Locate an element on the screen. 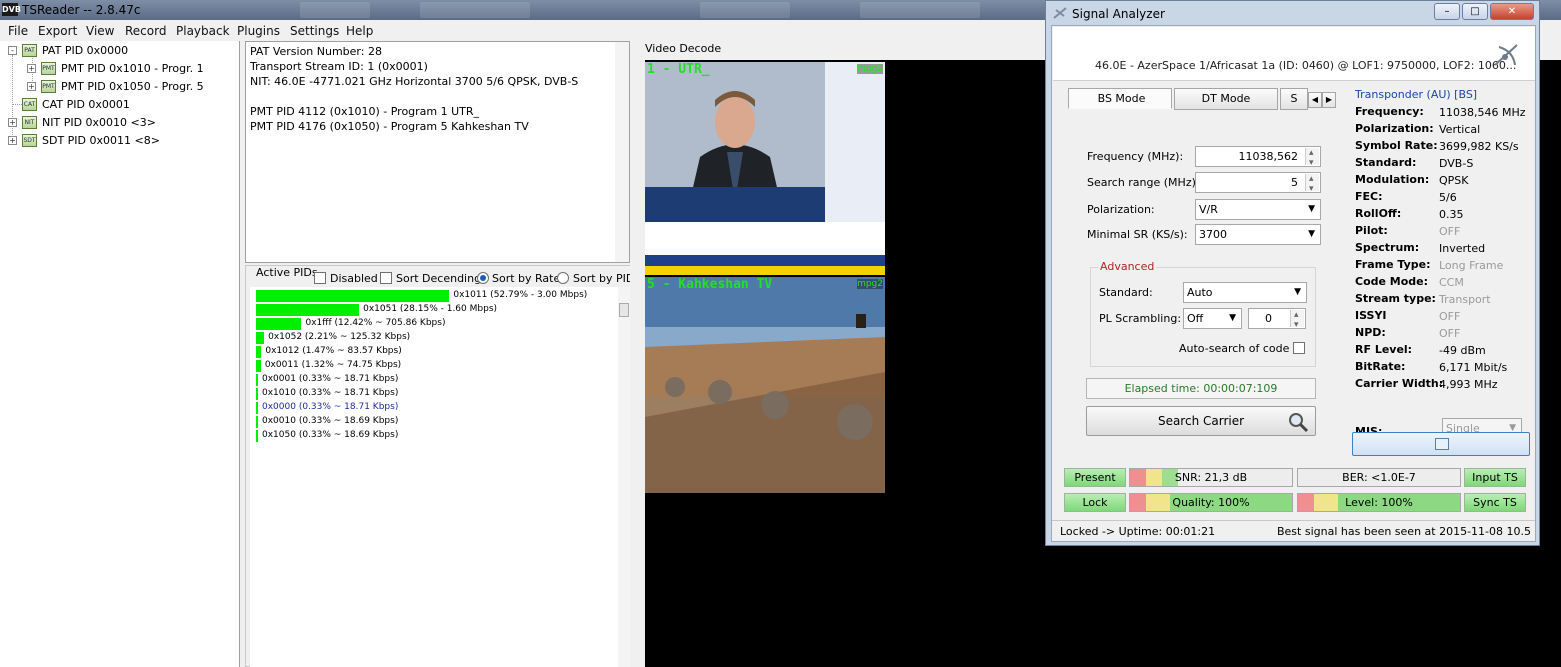 The image size is (1561, 667). maximize-button: □ is located at coordinates (1475, 11).